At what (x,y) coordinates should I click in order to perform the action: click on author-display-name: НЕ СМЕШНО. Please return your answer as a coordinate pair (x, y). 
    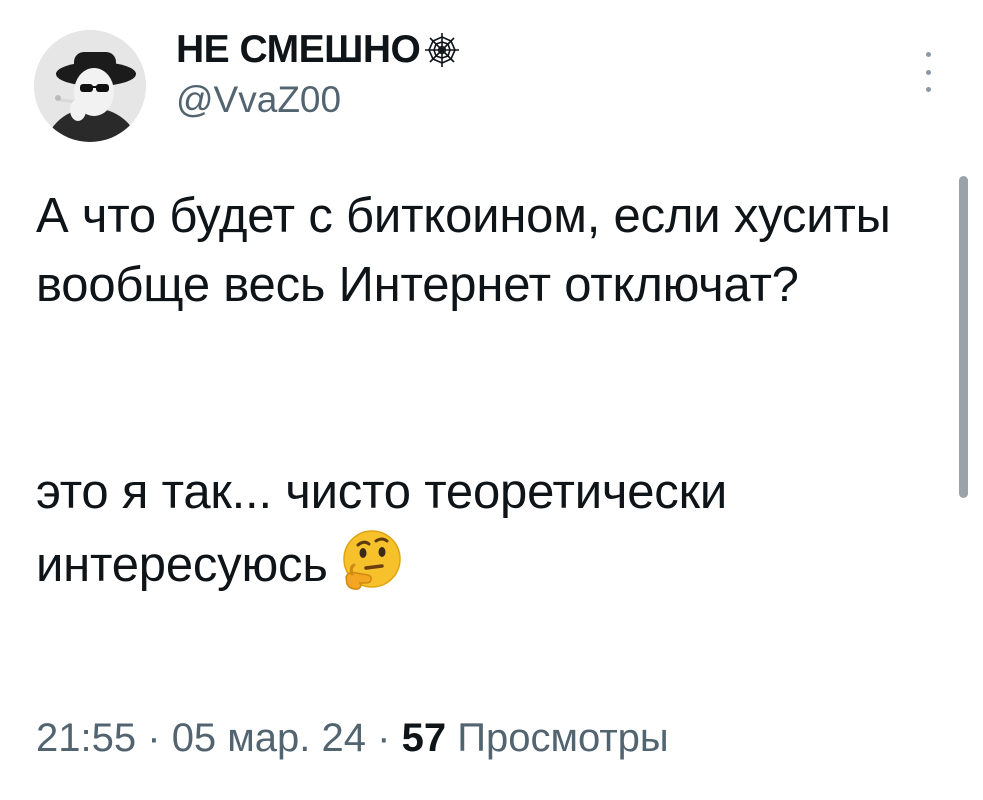
    Looking at the image, I should click on (298, 50).